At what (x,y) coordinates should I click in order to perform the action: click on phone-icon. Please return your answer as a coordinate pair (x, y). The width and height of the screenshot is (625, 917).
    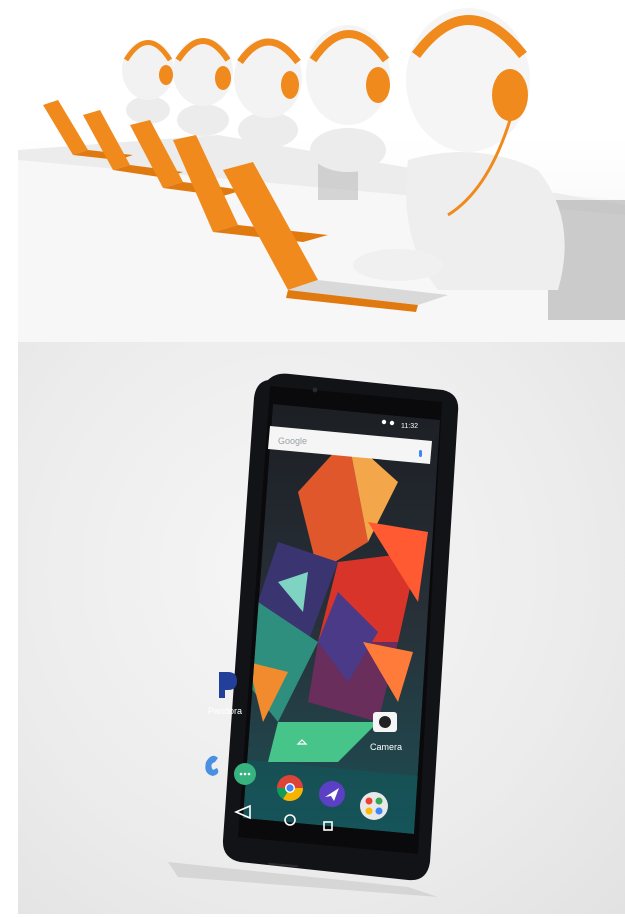
    Looking at the image, I should click on (212, 765).